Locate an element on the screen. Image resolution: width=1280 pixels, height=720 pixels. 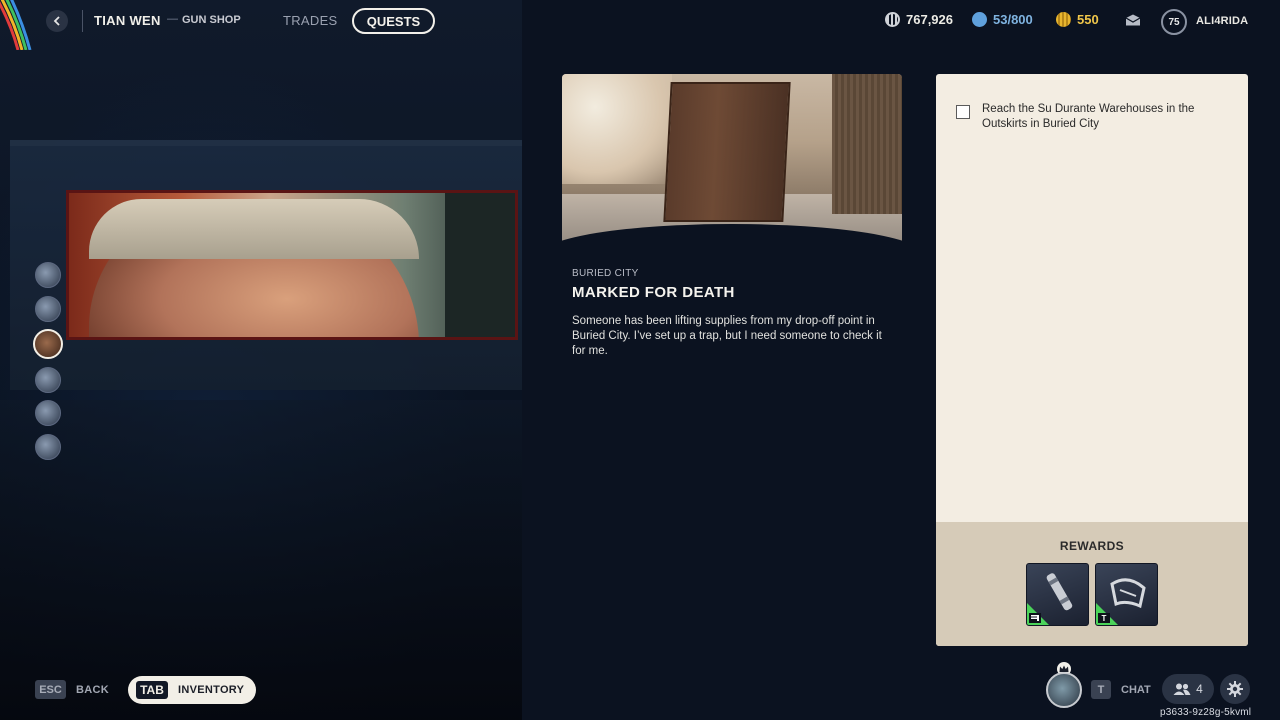
mail-icon is located at coordinates (1133, 20).